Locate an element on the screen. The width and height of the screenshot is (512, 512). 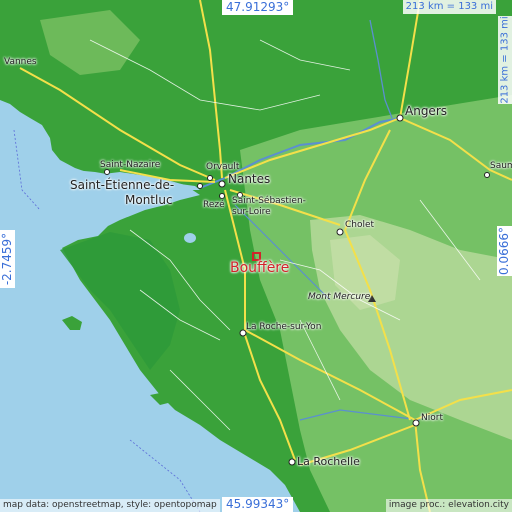
island is located at coordinates (72, 323).